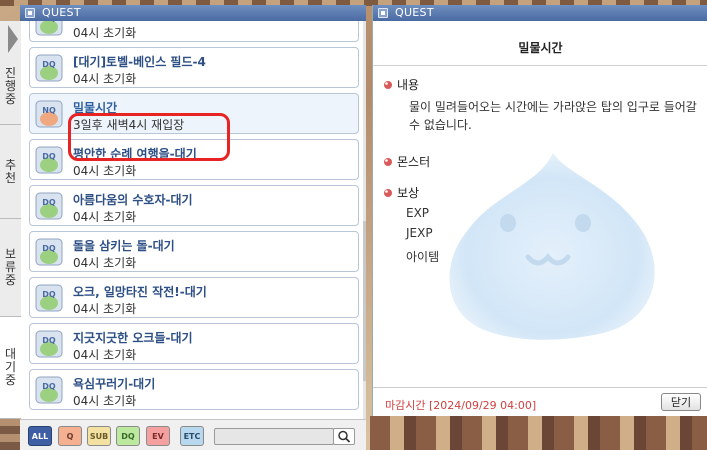  Describe the element at coordinates (133, 338) in the screenshot. I see `quest-title: 지긋지긋한 오크들-대기` at that location.